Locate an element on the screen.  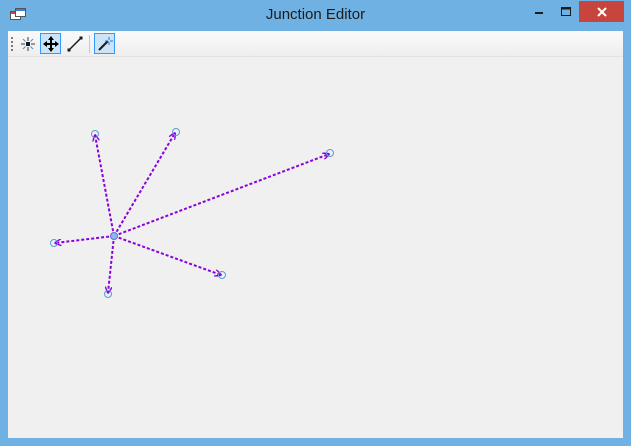
sparkle-icon is located at coordinates (27, 43).